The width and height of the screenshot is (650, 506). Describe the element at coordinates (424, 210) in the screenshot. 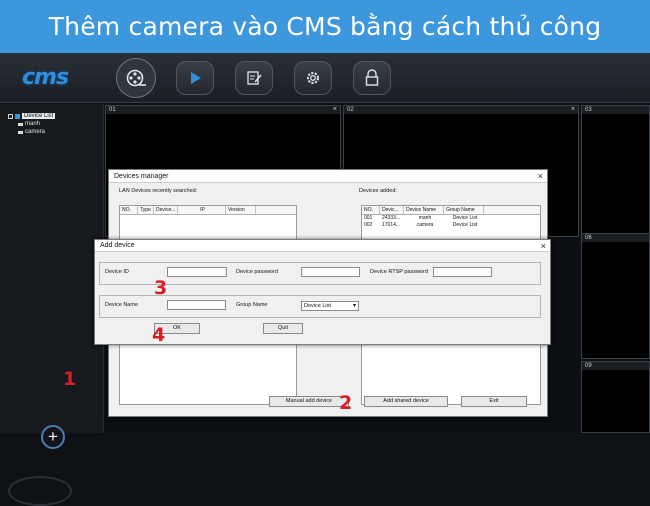

I see `column-header: Device Name` at that location.